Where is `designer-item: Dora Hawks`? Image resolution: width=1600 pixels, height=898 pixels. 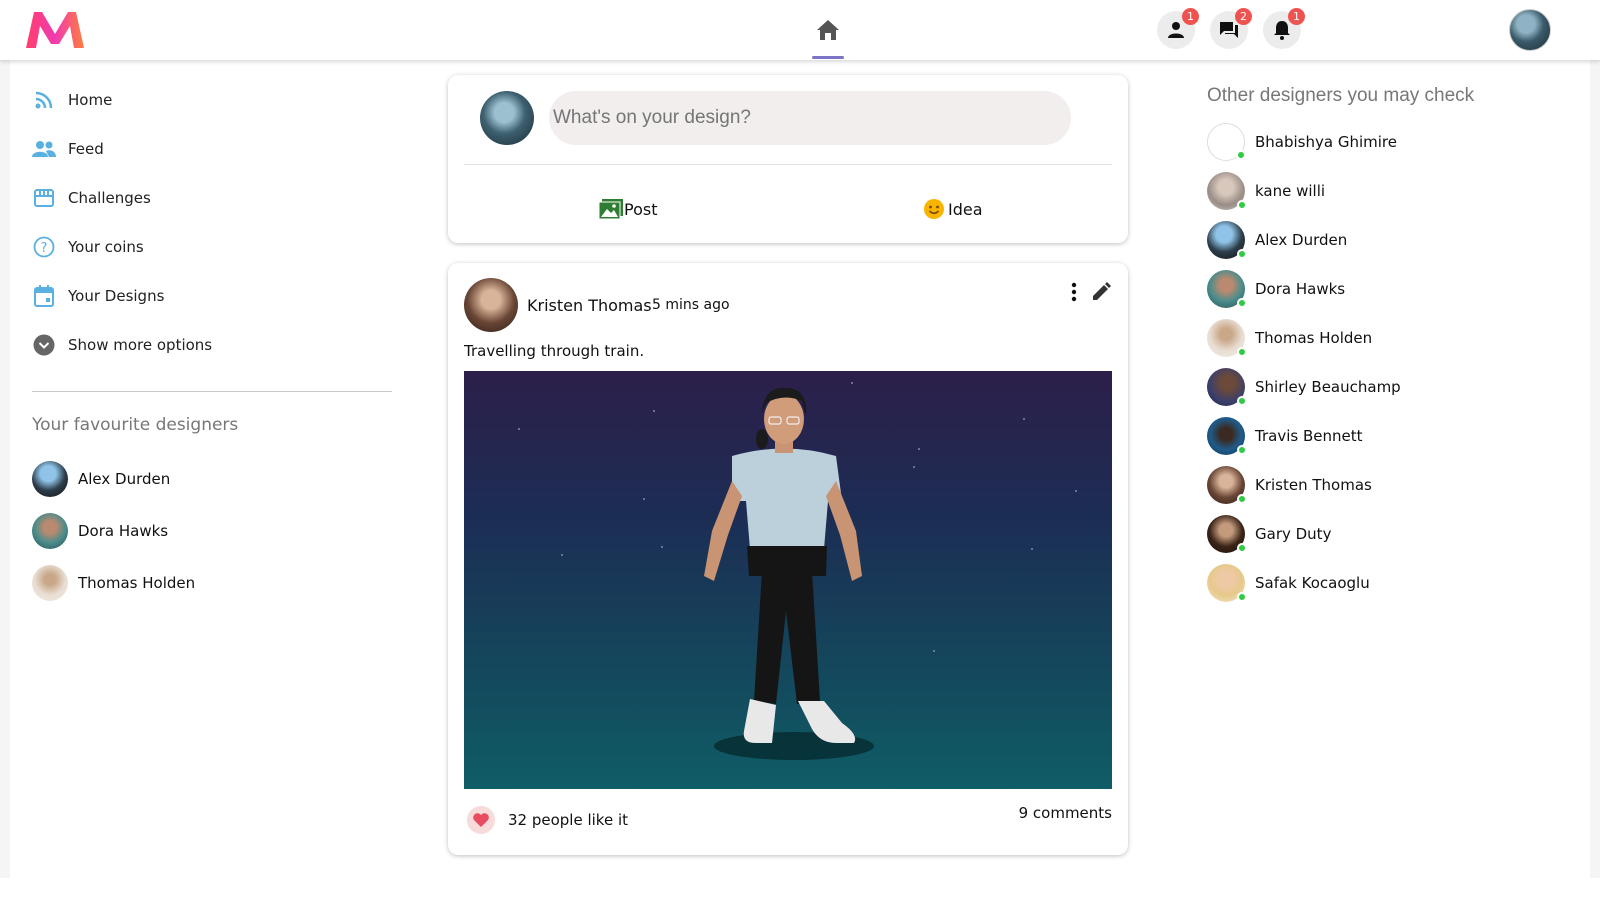
designer-item: Dora Hawks is located at coordinates (1276, 289).